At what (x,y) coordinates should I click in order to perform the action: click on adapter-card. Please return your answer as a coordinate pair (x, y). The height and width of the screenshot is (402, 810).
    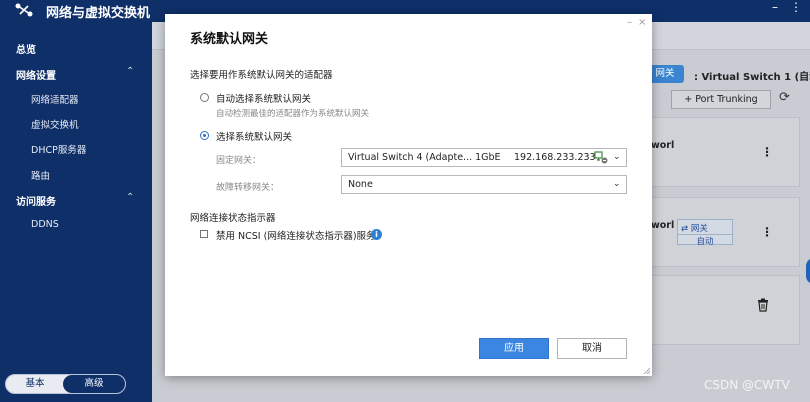
    Looking at the image, I should click on (725, 310).